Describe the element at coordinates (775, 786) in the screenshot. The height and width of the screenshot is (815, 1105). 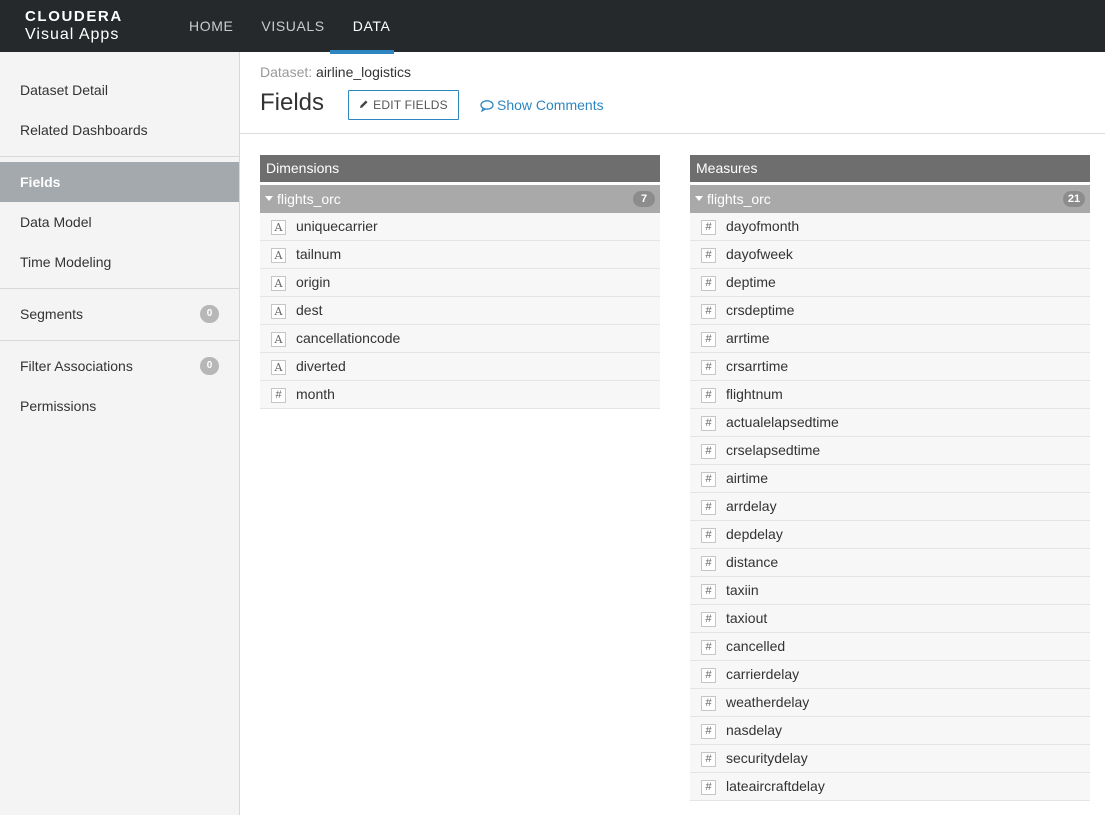
I see `field-name: lateaircraftdelay` at that location.